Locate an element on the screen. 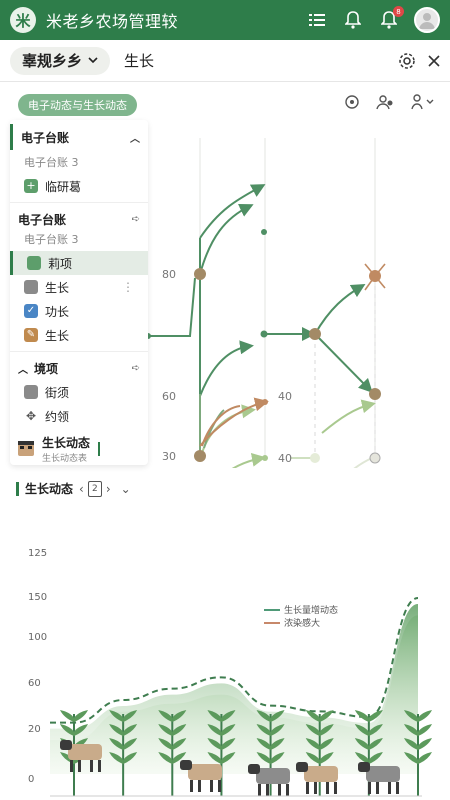  chevron-up-icon: ︿ is located at coordinates (135, 139).